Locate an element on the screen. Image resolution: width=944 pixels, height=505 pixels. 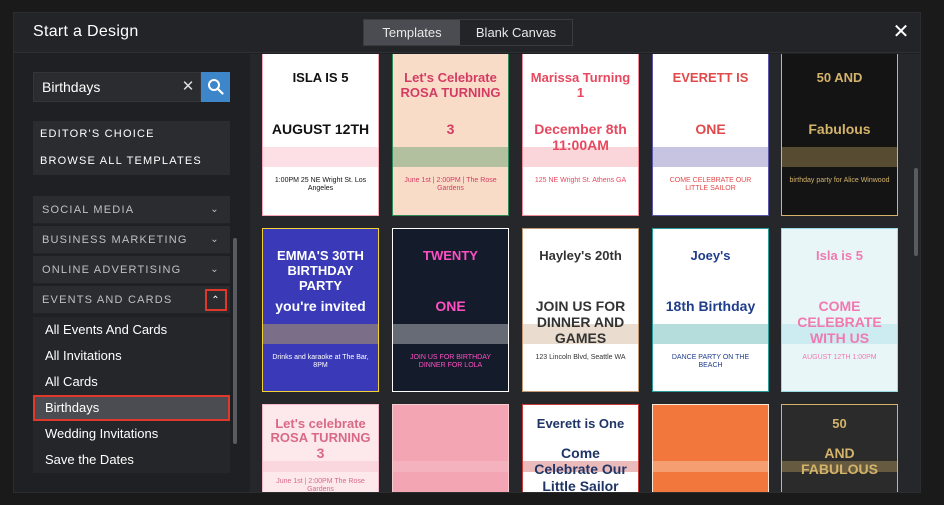
template-text: Come Celebrate Our Little Sailor is located at coordinates (580, 469).